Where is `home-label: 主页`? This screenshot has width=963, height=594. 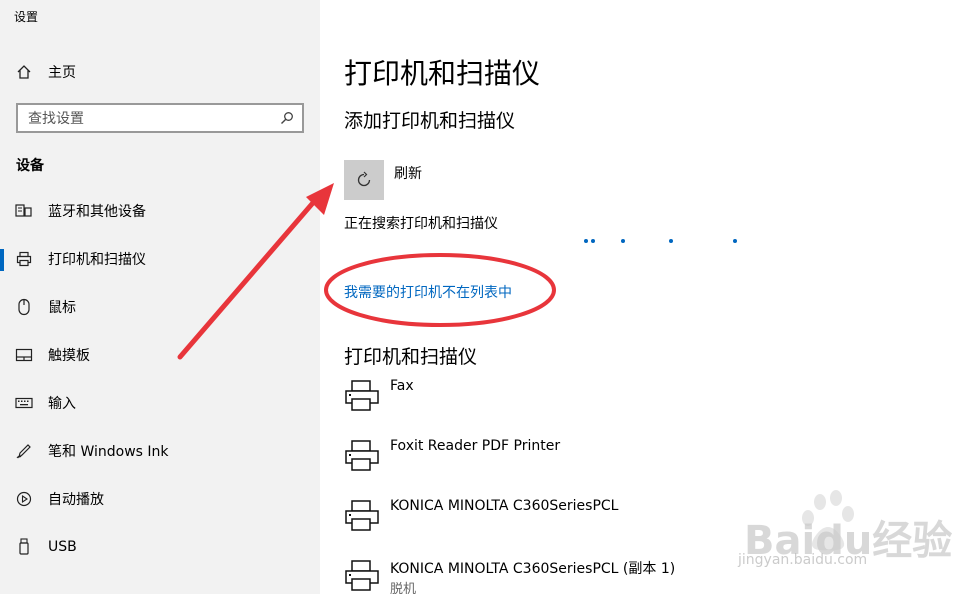
home-label: 主页 is located at coordinates (62, 73).